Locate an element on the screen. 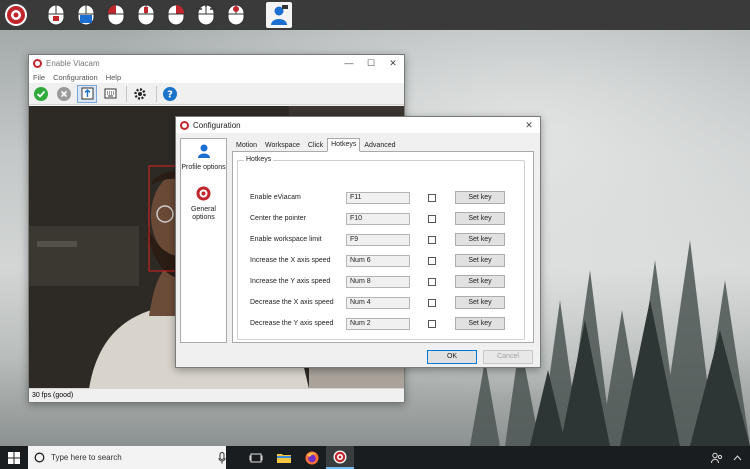 The height and width of the screenshot is (469, 750). double-click-button is located at coordinates (206, 15).